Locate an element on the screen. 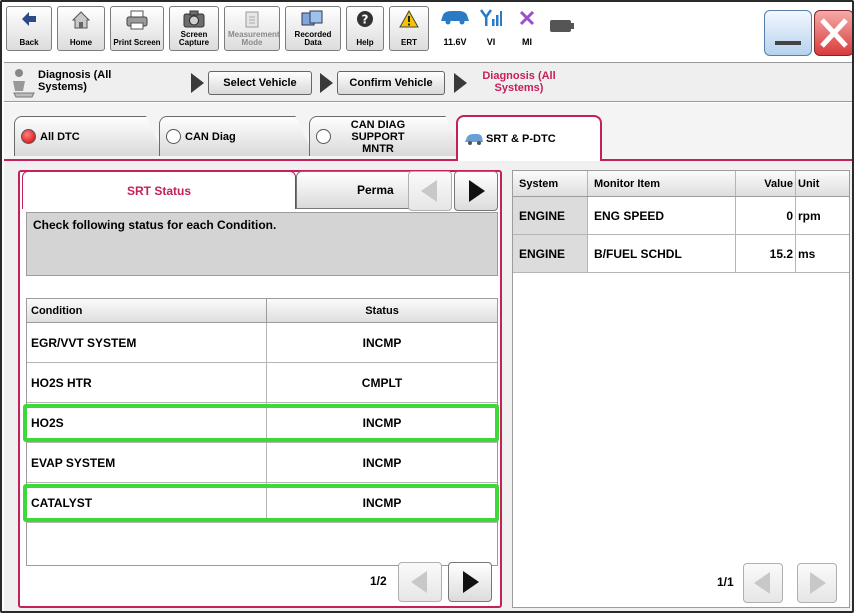 This screenshot has width=854, height=613. screen-capture-button: Screen Capture is located at coordinates (194, 28).